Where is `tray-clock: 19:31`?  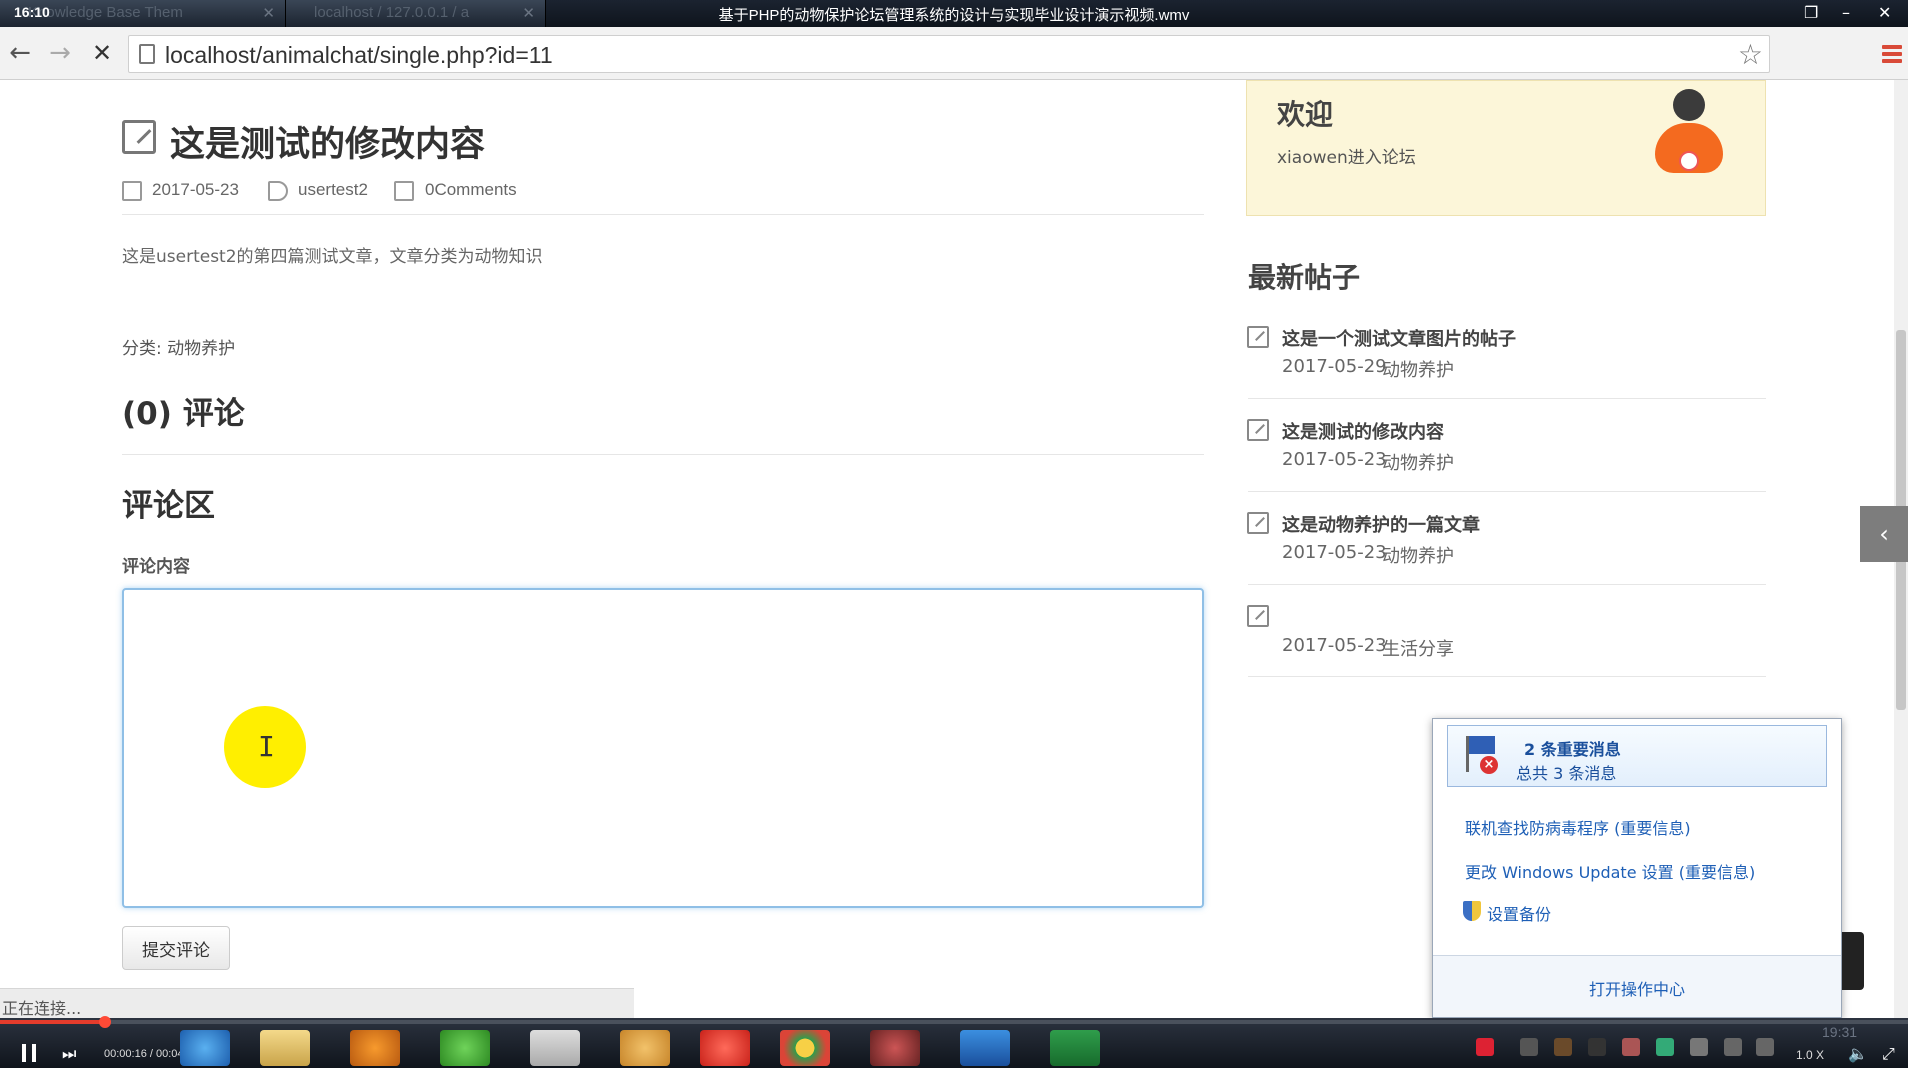 tray-clock: 19:31 is located at coordinates (1840, 1032).